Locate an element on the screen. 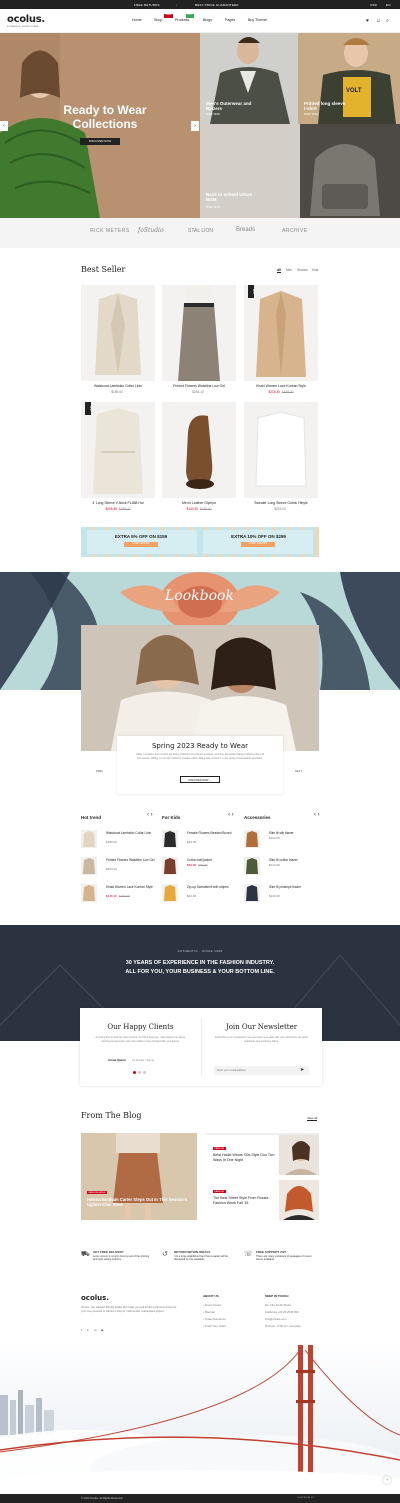 The height and width of the screenshot is (1503, 400). footer-contact-line: California +00 23 2545 800 is located at coordinates (282, 1312).